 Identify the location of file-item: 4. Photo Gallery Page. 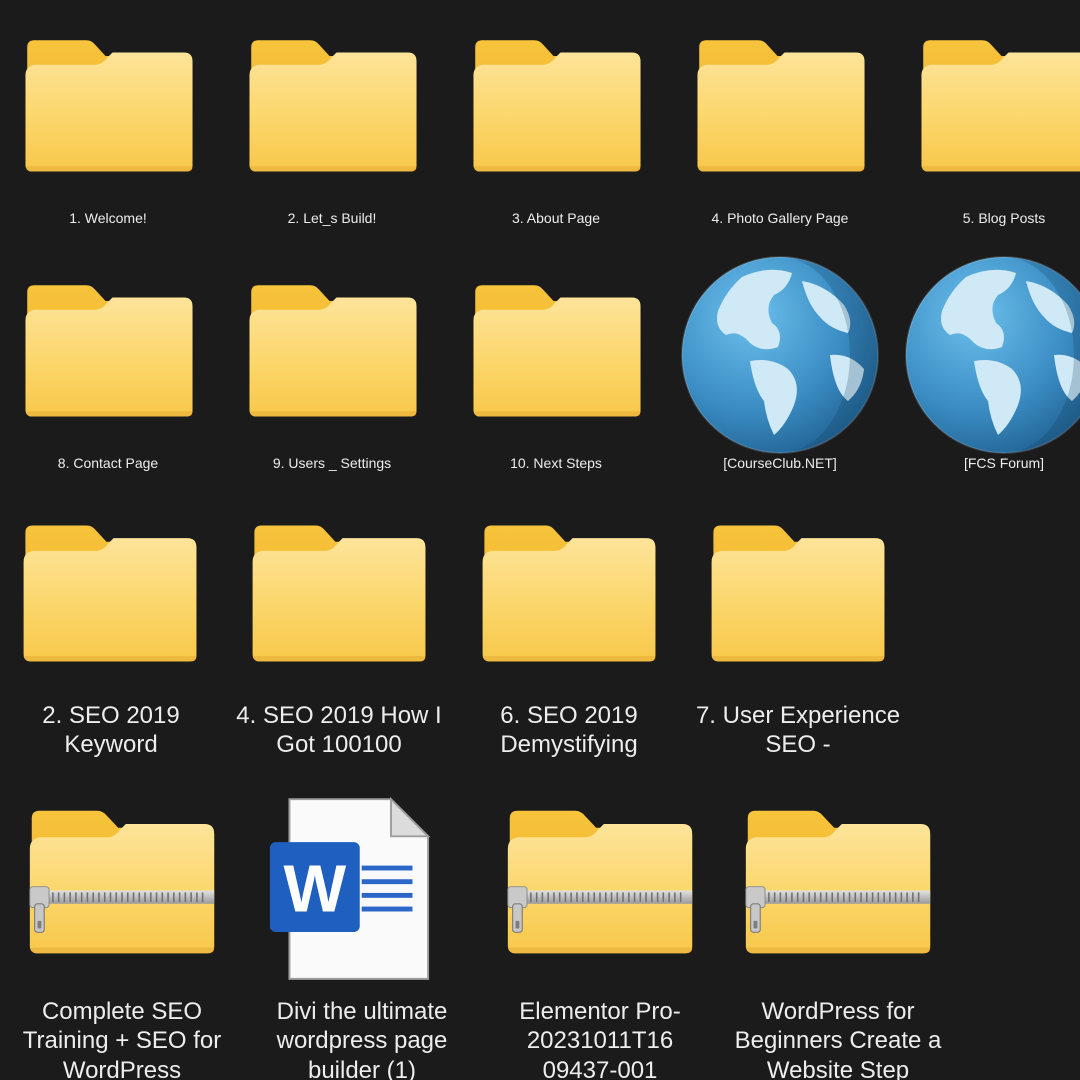
(780, 135).